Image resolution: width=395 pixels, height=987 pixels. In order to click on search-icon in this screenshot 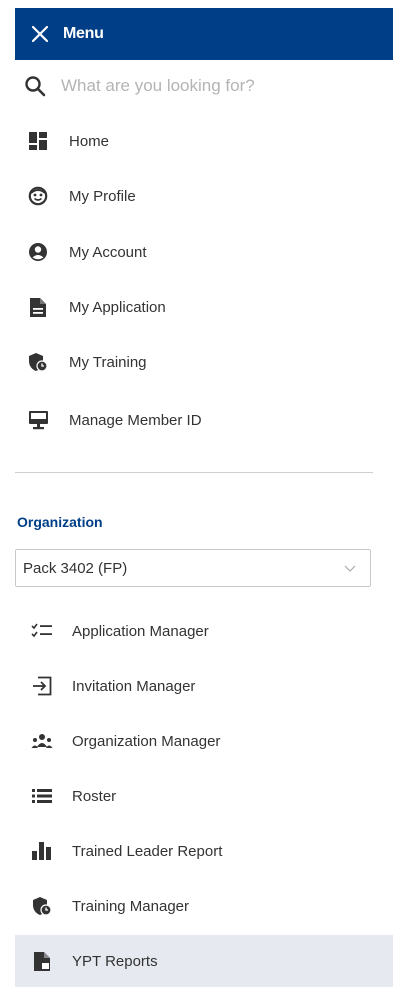, I will do `click(35, 86)`.